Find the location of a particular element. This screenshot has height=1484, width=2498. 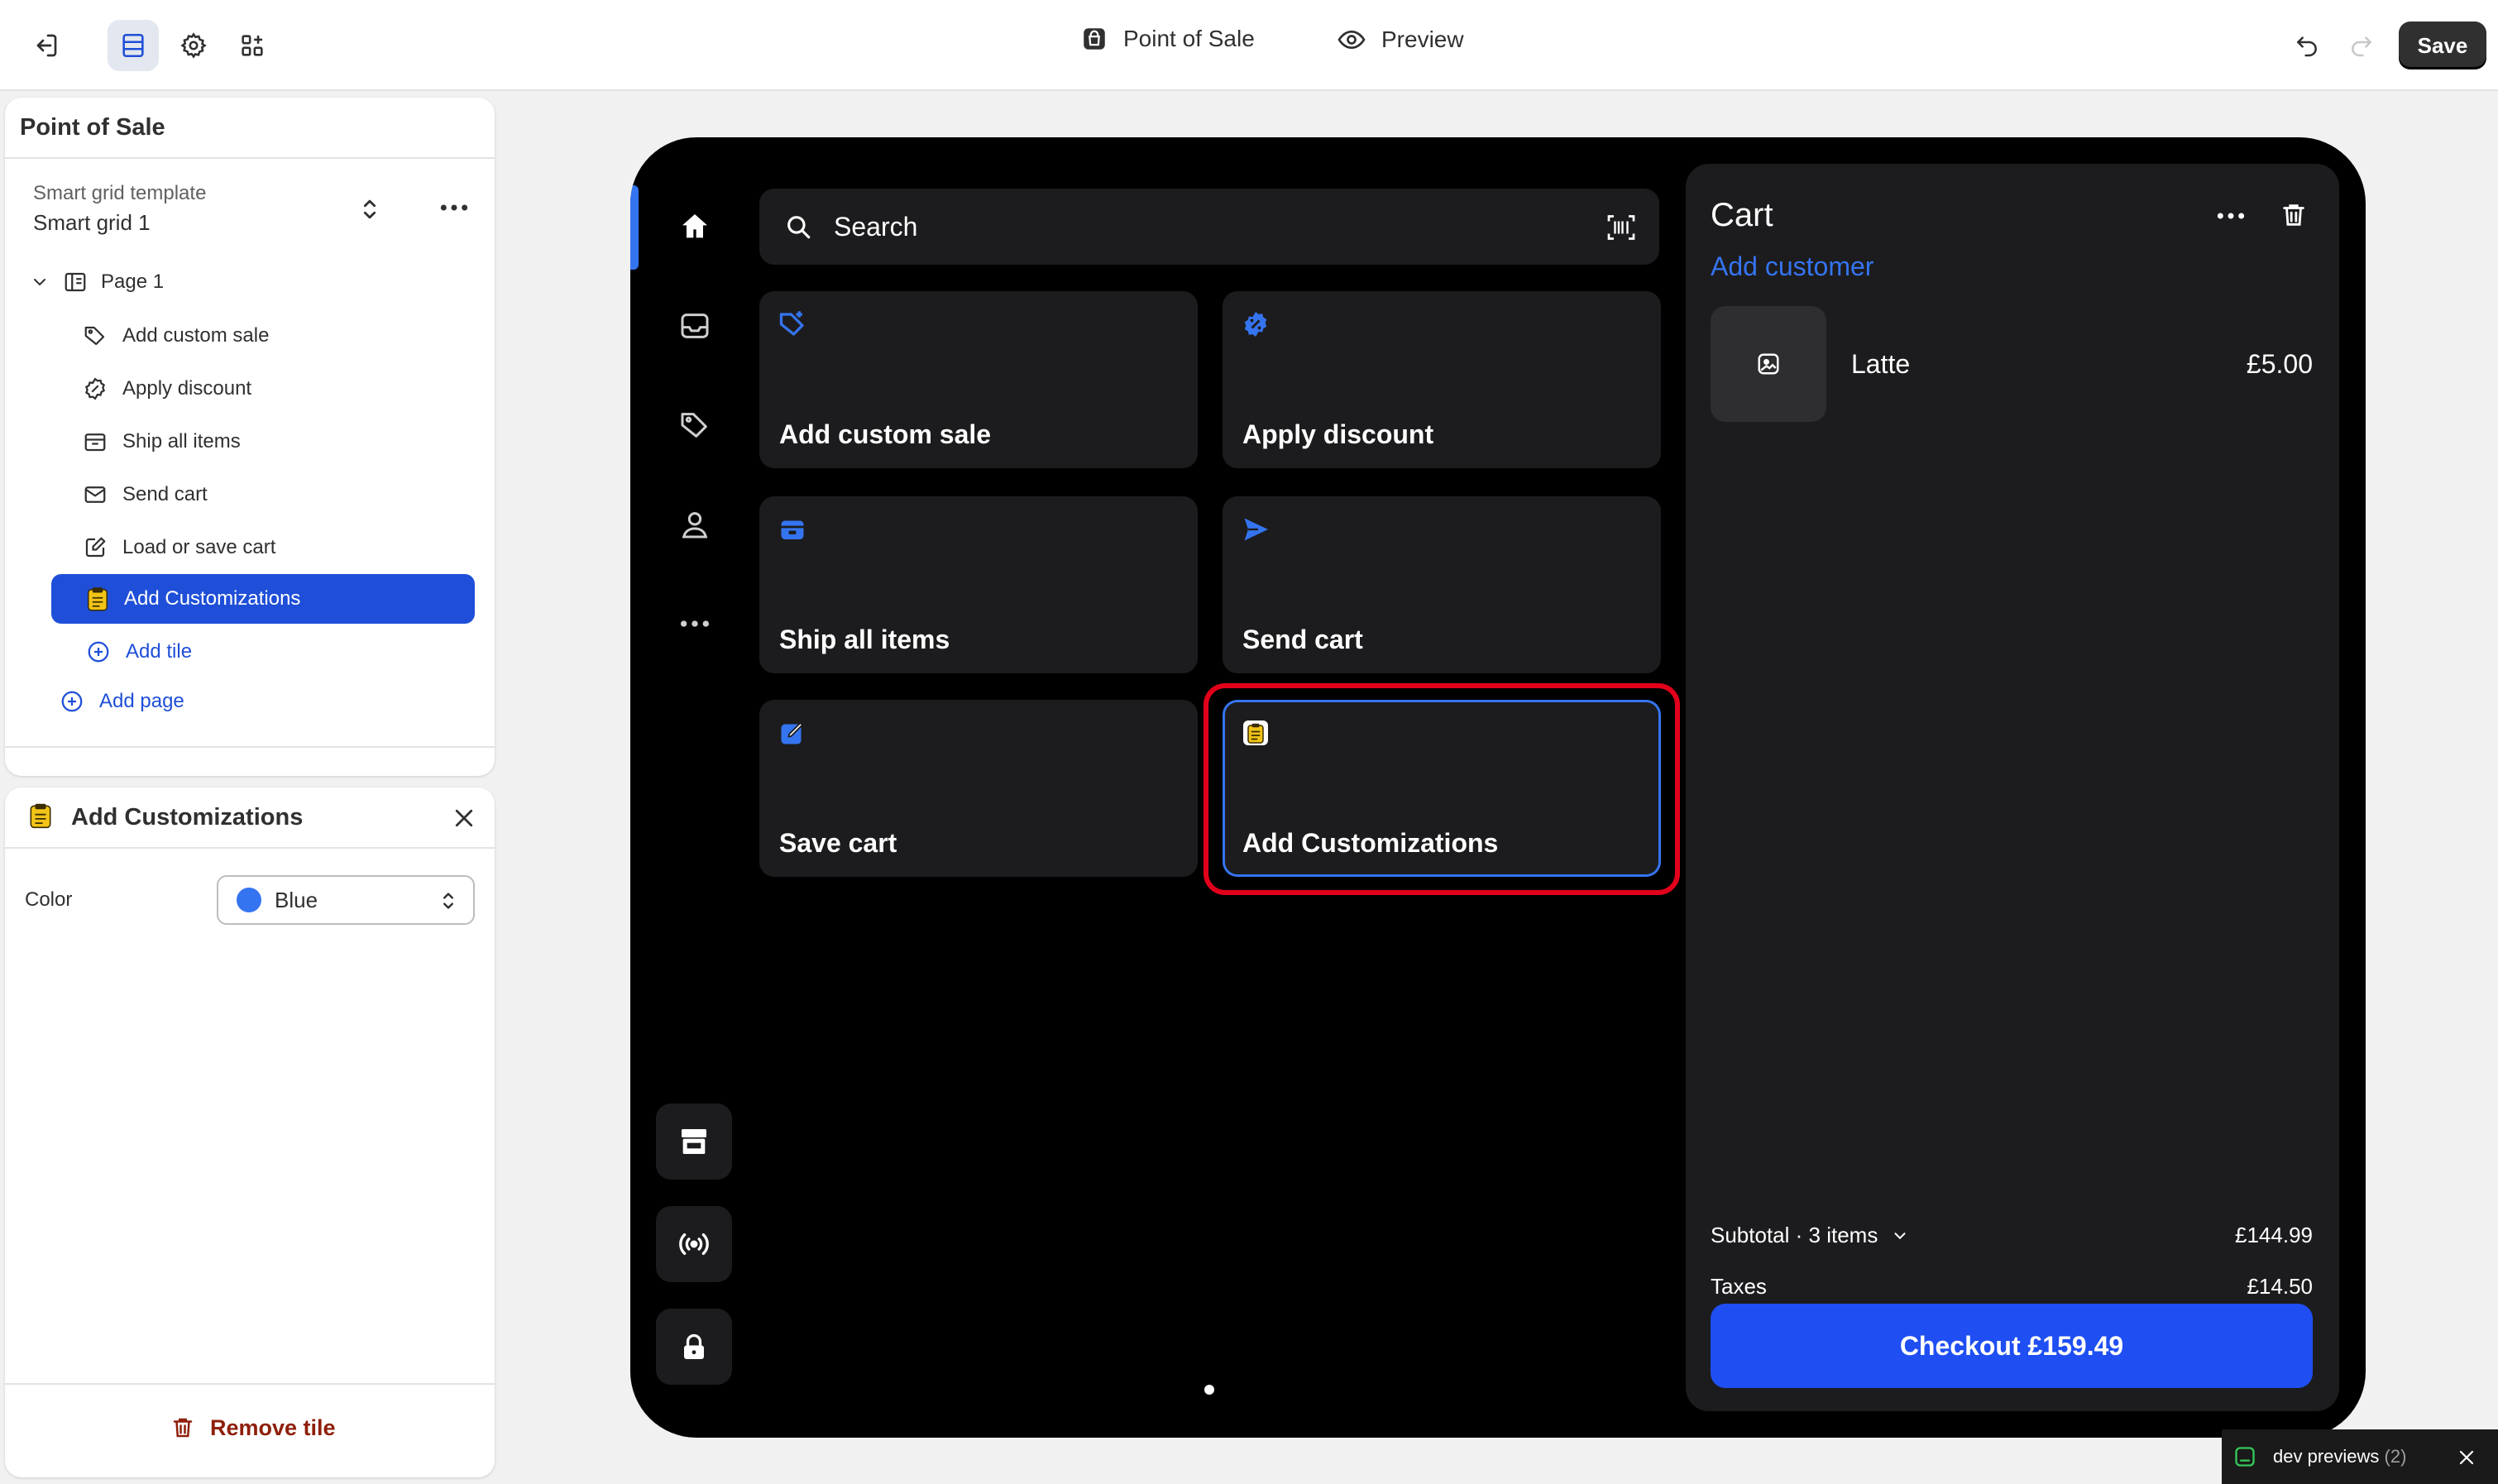

navigator-divider is located at coordinates (250, 158).